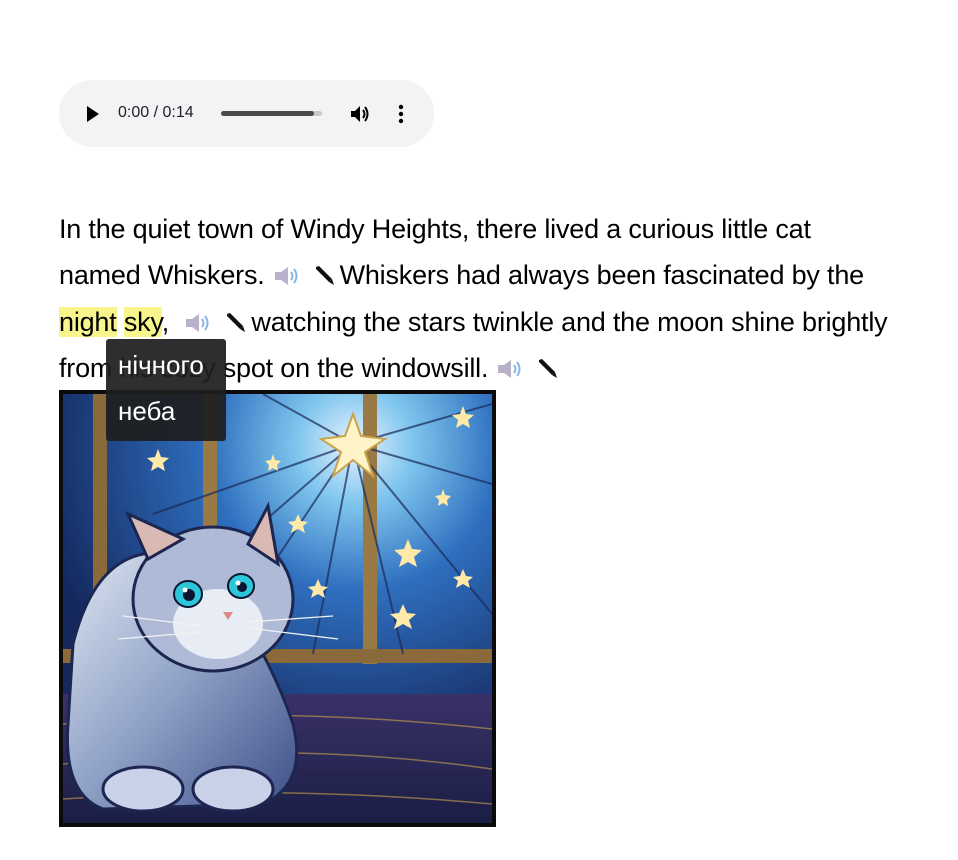 This screenshot has width=958, height=860. Describe the element at coordinates (156, 112) in the screenshot. I see `audio-time: 0:00 / 0:14` at that location.